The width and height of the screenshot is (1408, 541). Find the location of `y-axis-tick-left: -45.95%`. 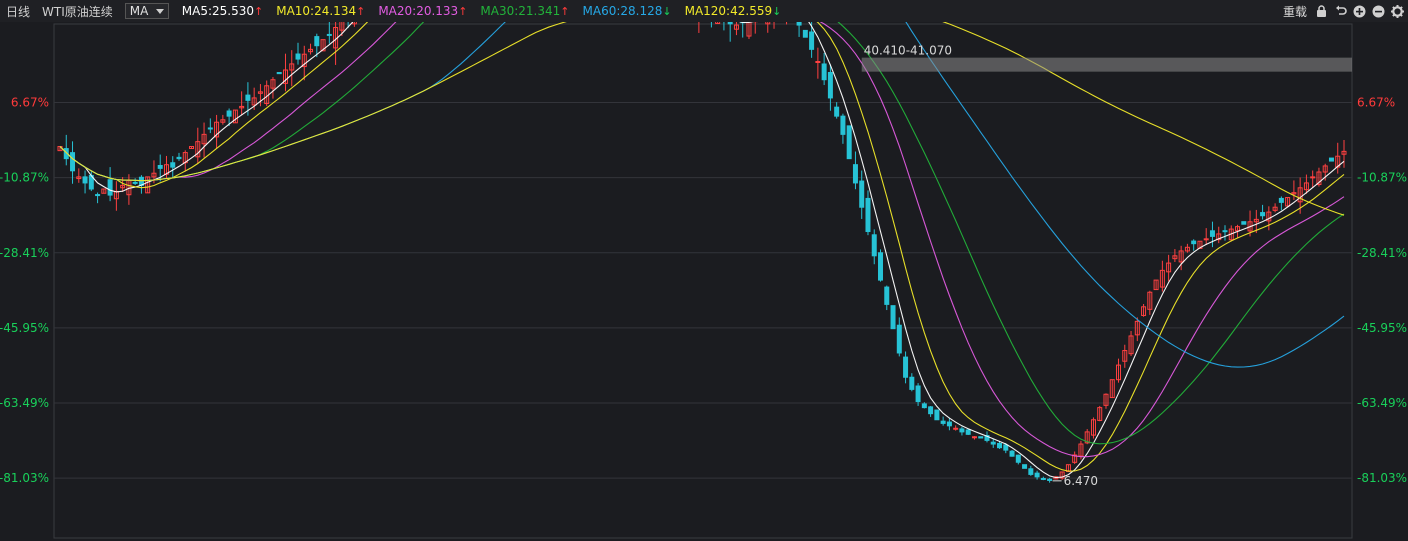

y-axis-tick-left: -45.95% is located at coordinates (24, 328).